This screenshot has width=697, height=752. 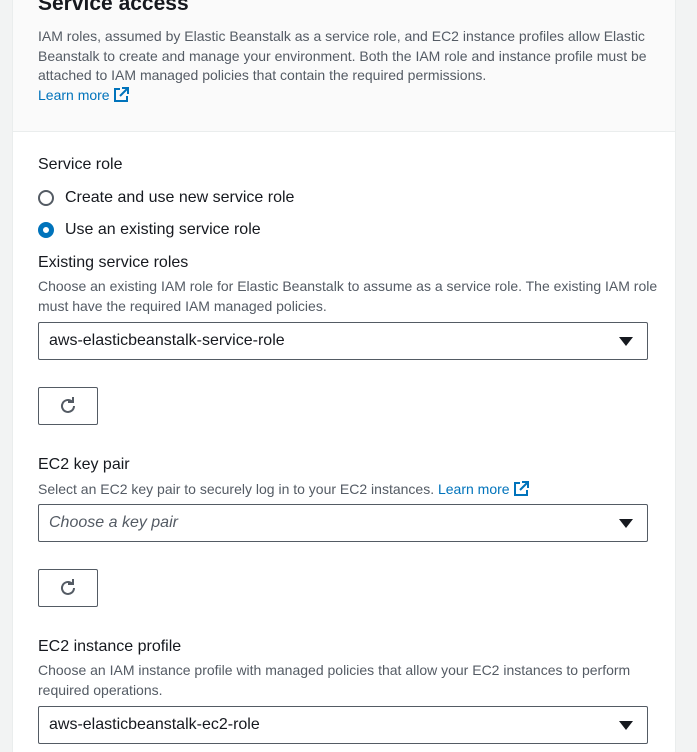 What do you see at coordinates (180, 197) in the screenshot?
I see `radio-label: Create and use new service role` at bounding box center [180, 197].